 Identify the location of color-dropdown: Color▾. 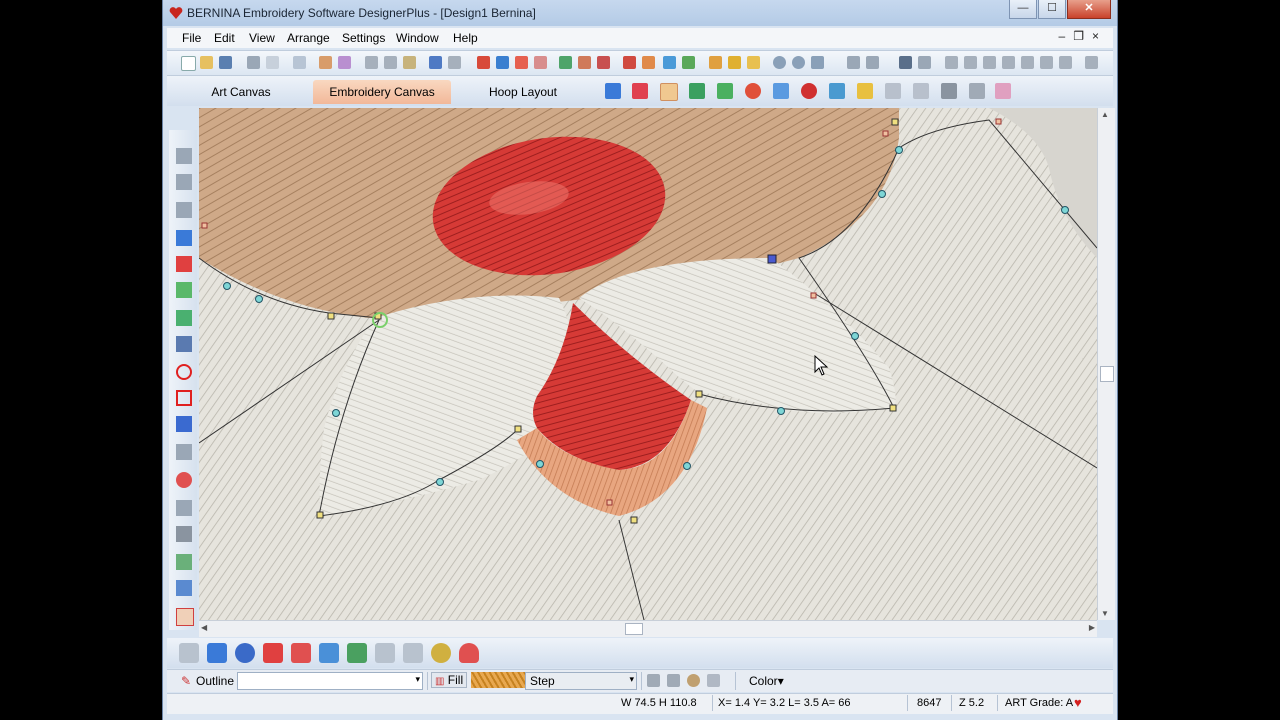
(766, 681).